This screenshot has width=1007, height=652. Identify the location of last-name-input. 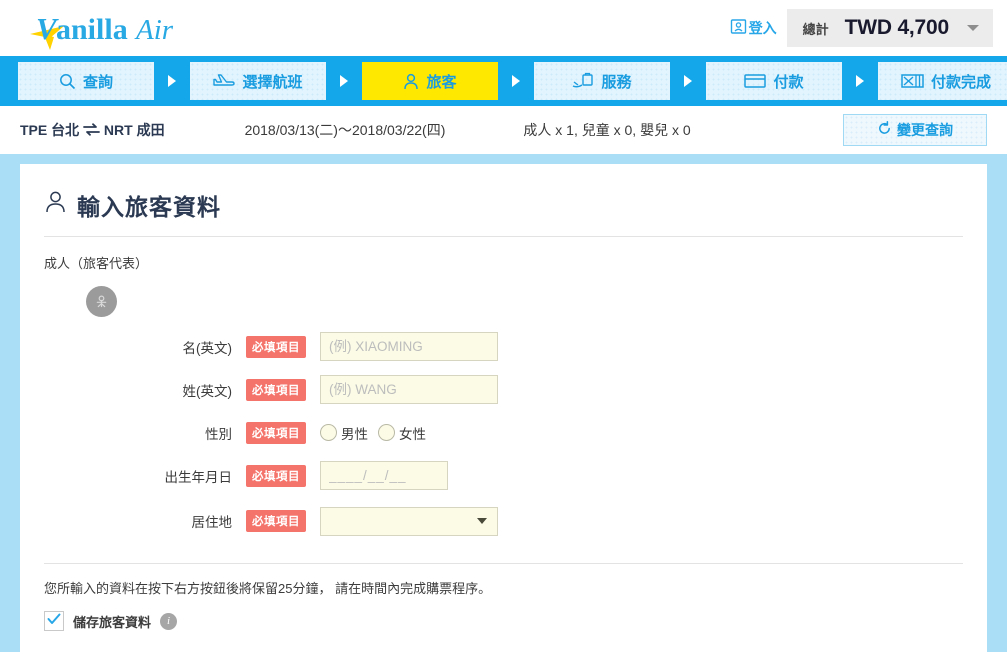
(409, 389).